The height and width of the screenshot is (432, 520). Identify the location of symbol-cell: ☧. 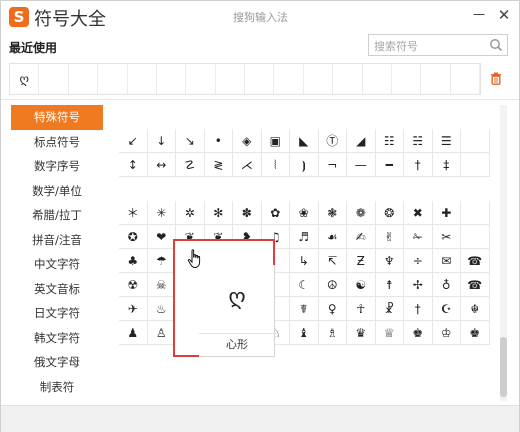
(389, 309).